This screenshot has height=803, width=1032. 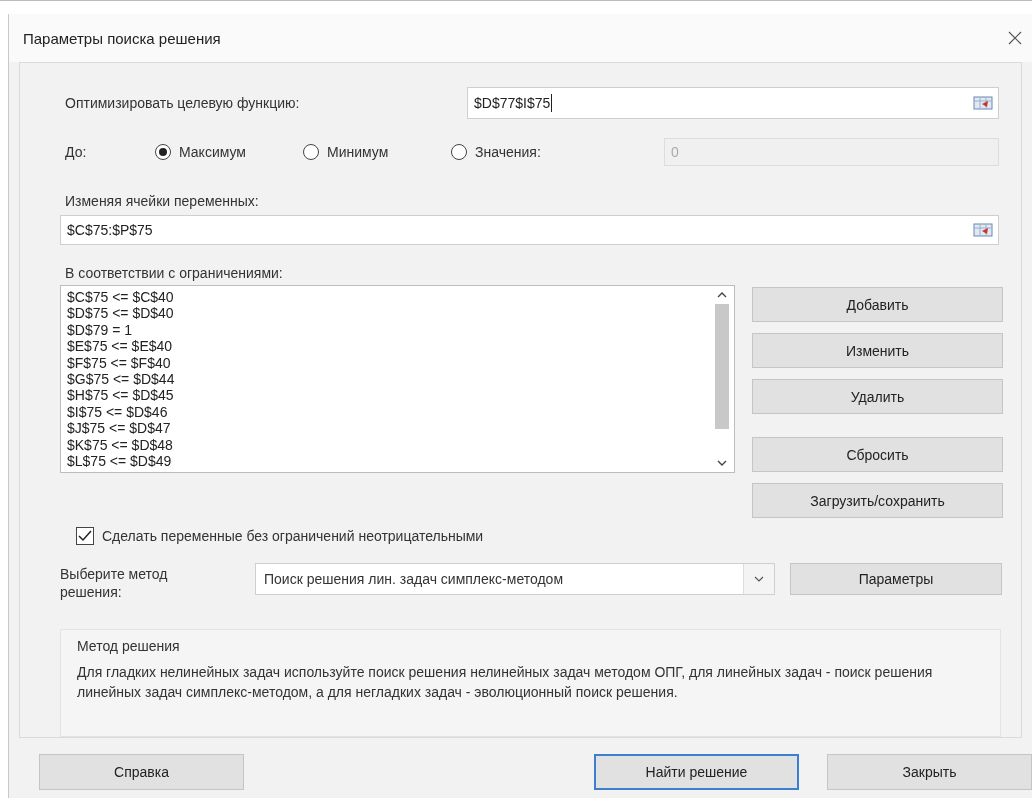 What do you see at coordinates (877, 350) in the screenshot?
I see `dialog-button: Изменить` at bounding box center [877, 350].